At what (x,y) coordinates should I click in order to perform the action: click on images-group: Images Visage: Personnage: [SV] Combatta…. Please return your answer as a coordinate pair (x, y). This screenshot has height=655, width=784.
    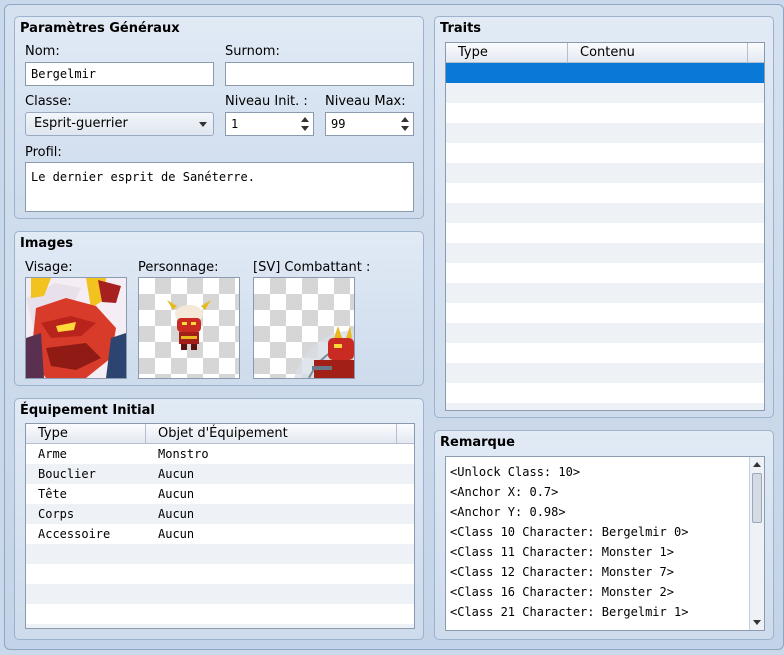
    Looking at the image, I should click on (219, 308).